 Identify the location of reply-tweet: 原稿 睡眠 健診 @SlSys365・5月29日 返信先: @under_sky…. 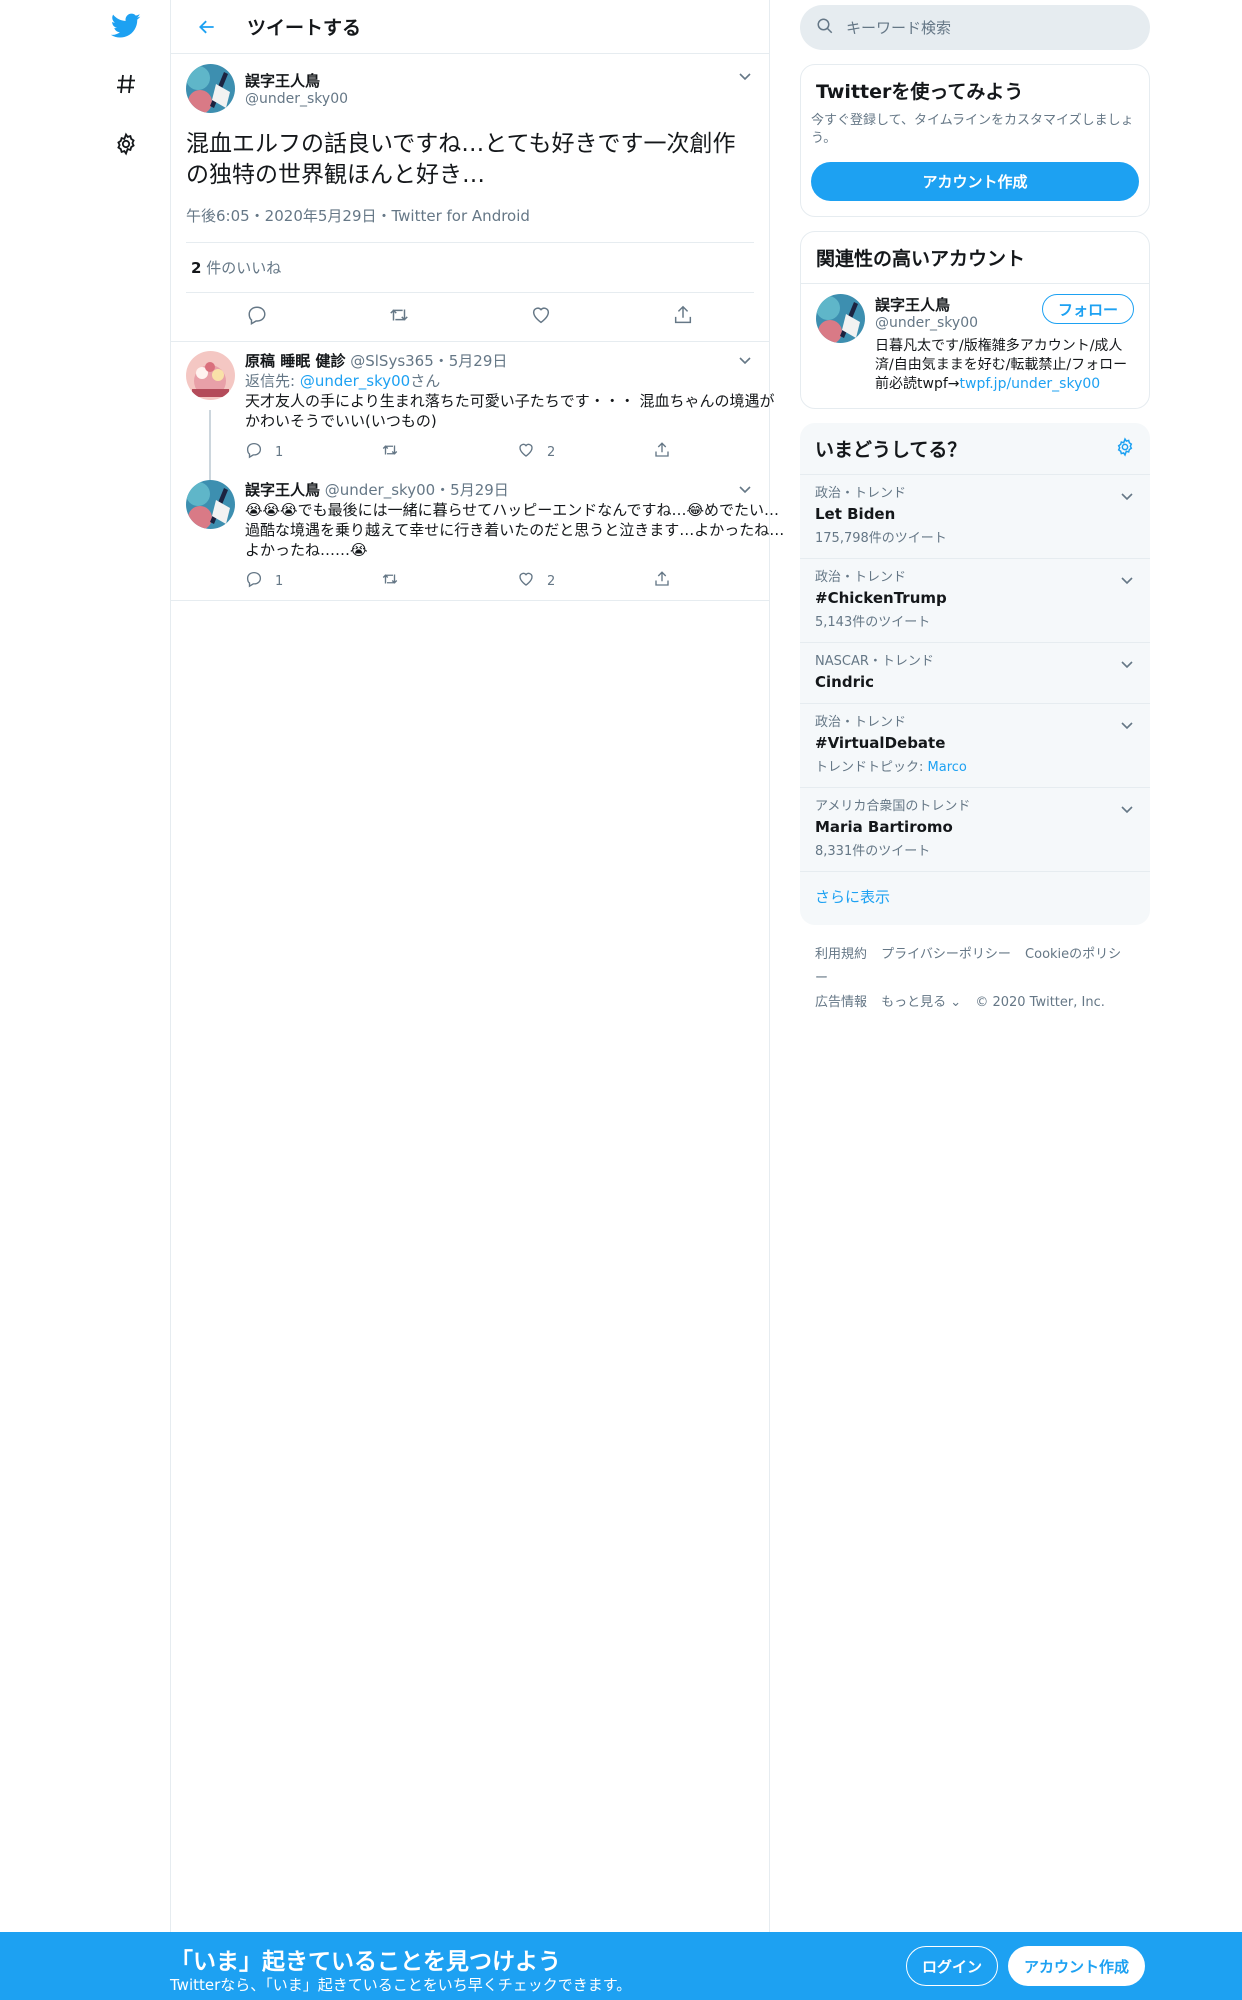
(472, 425).